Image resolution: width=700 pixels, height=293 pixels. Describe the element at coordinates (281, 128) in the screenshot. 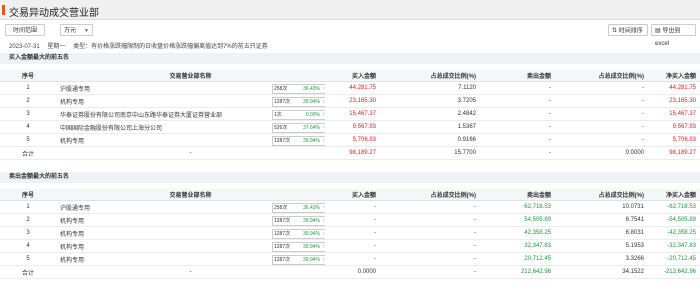

I see `badge-count: 526次` at that location.